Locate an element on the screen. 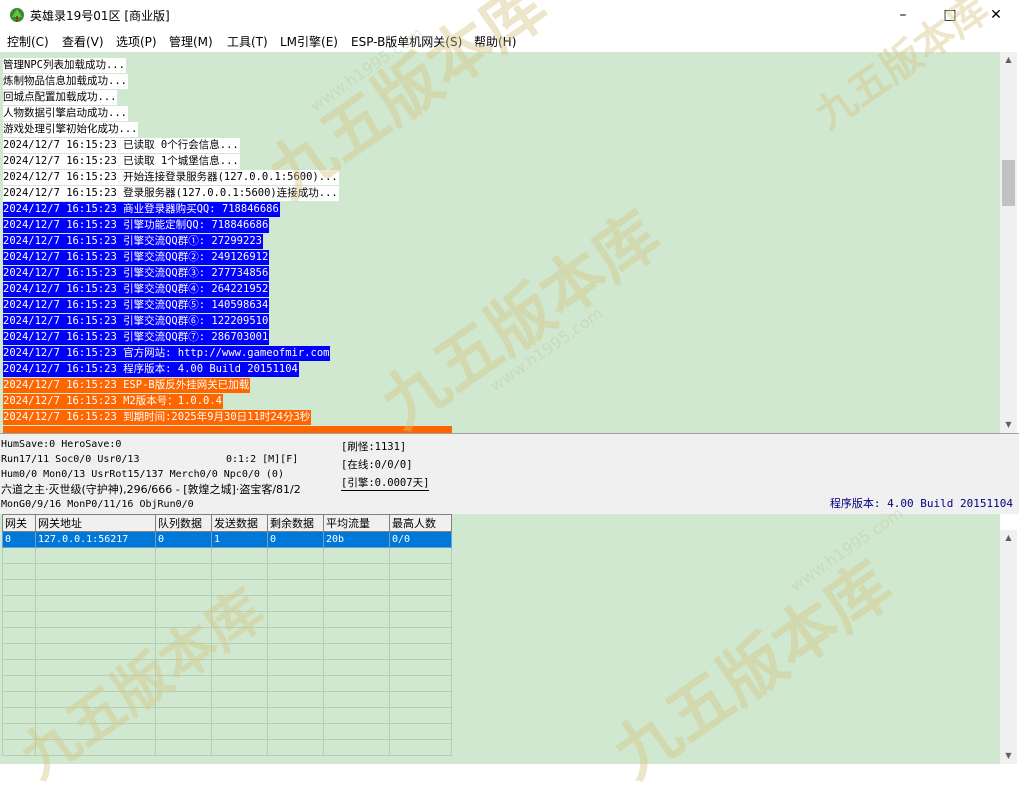  close-button: ✕ is located at coordinates (996, 15).